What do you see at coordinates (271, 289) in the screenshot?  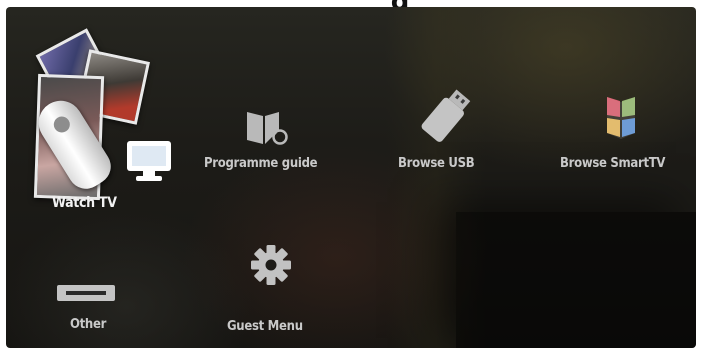 I see `menu-item-guest-menu: Guest Menu` at bounding box center [271, 289].